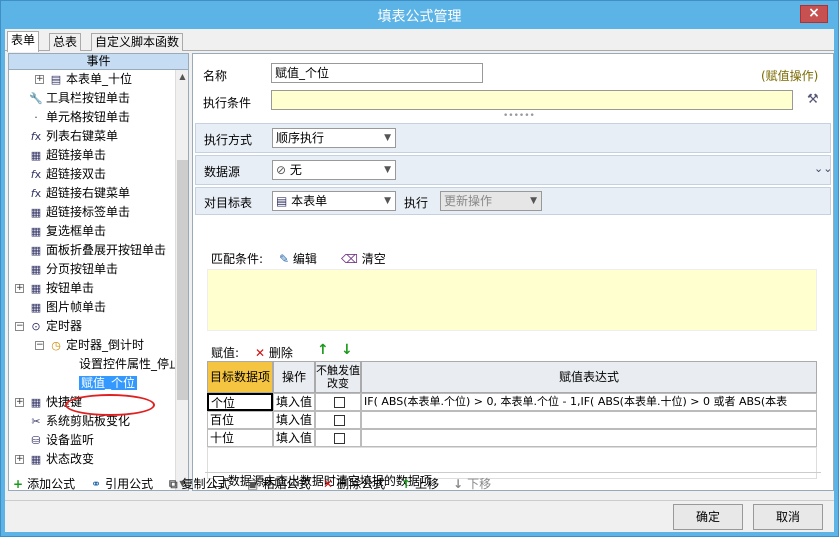  Describe the element at coordinates (137, 42) in the screenshot. I see `tab-custom-script: 自定义脚本函数` at that location.